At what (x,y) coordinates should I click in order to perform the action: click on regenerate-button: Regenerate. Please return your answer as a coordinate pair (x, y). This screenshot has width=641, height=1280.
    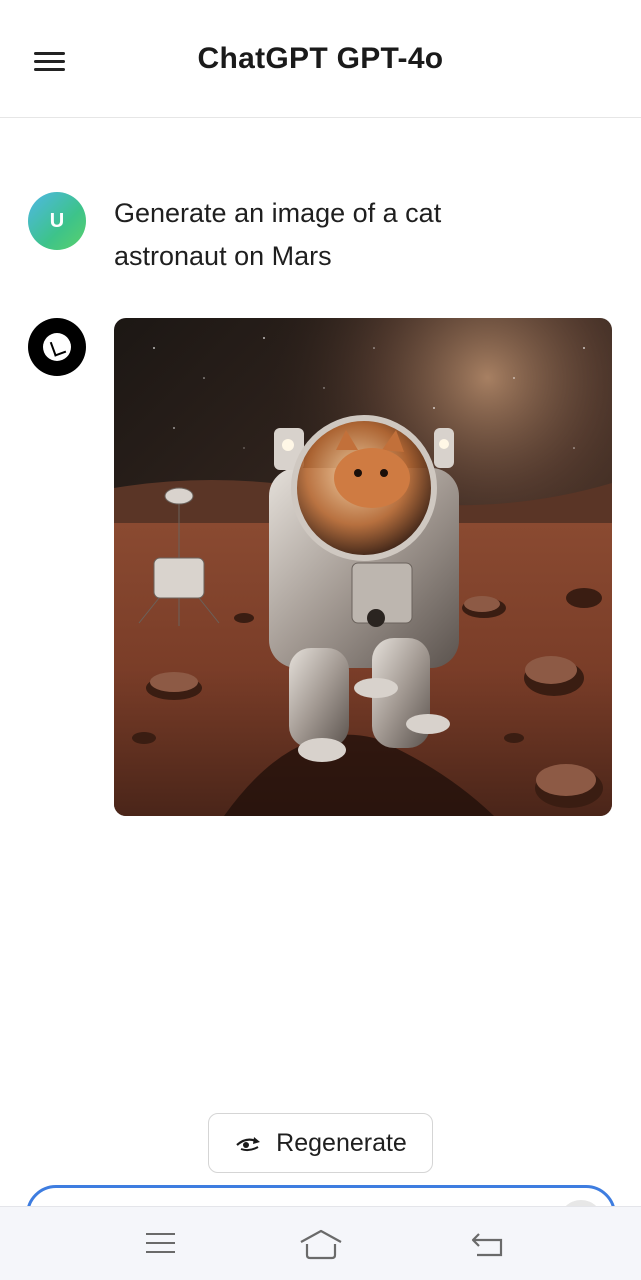
    Looking at the image, I should click on (320, 1143).